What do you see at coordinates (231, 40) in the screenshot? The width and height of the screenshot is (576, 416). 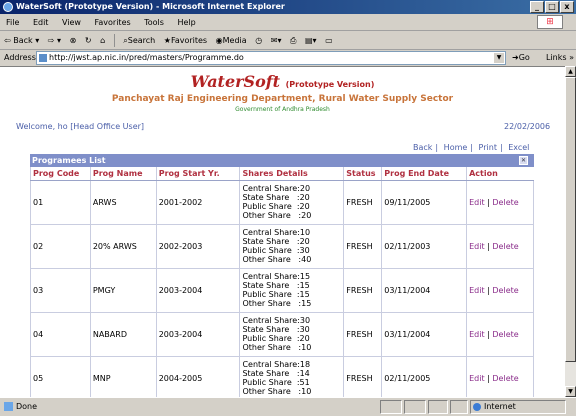 I see `media-button: ◉Media` at bounding box center [231, 40].